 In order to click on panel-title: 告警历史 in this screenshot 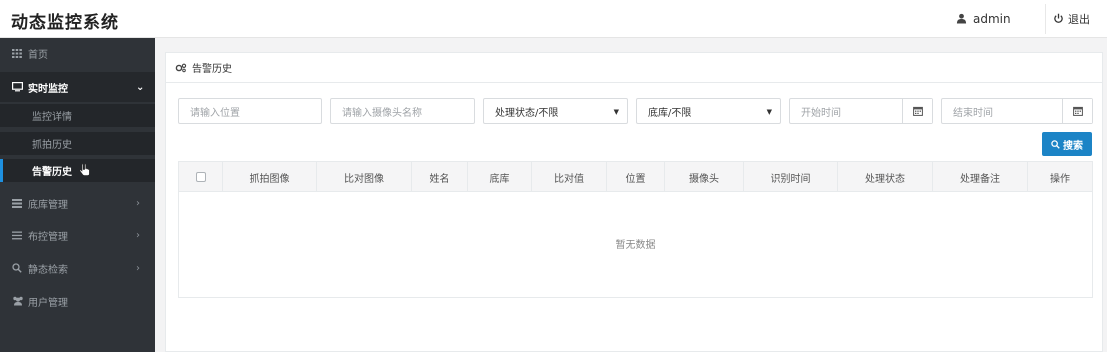, I will do `click(212, 69)`.